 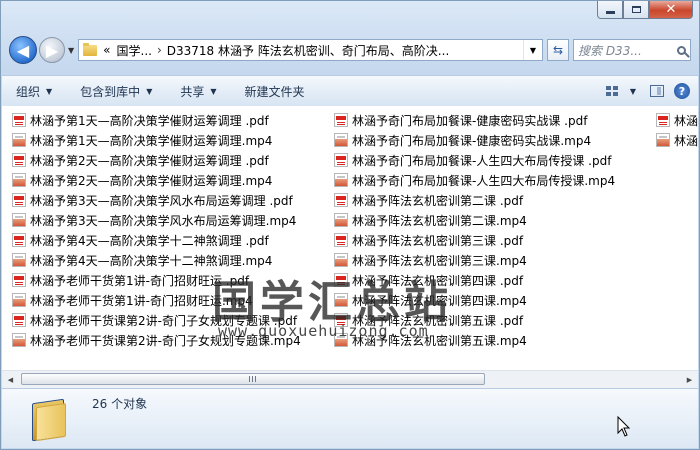 I want to click on mouse-cursor-icon, so click(x=624, y=426).